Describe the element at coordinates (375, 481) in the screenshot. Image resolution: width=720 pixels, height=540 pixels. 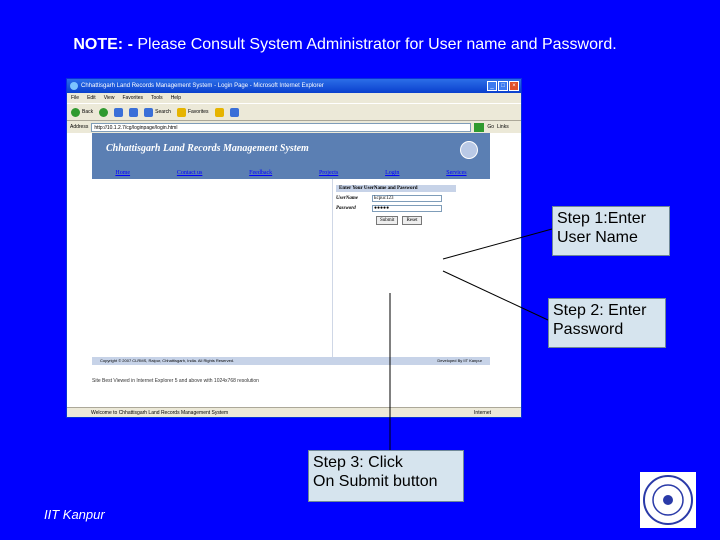
I see `step3-line2: On Submit button` at that location.